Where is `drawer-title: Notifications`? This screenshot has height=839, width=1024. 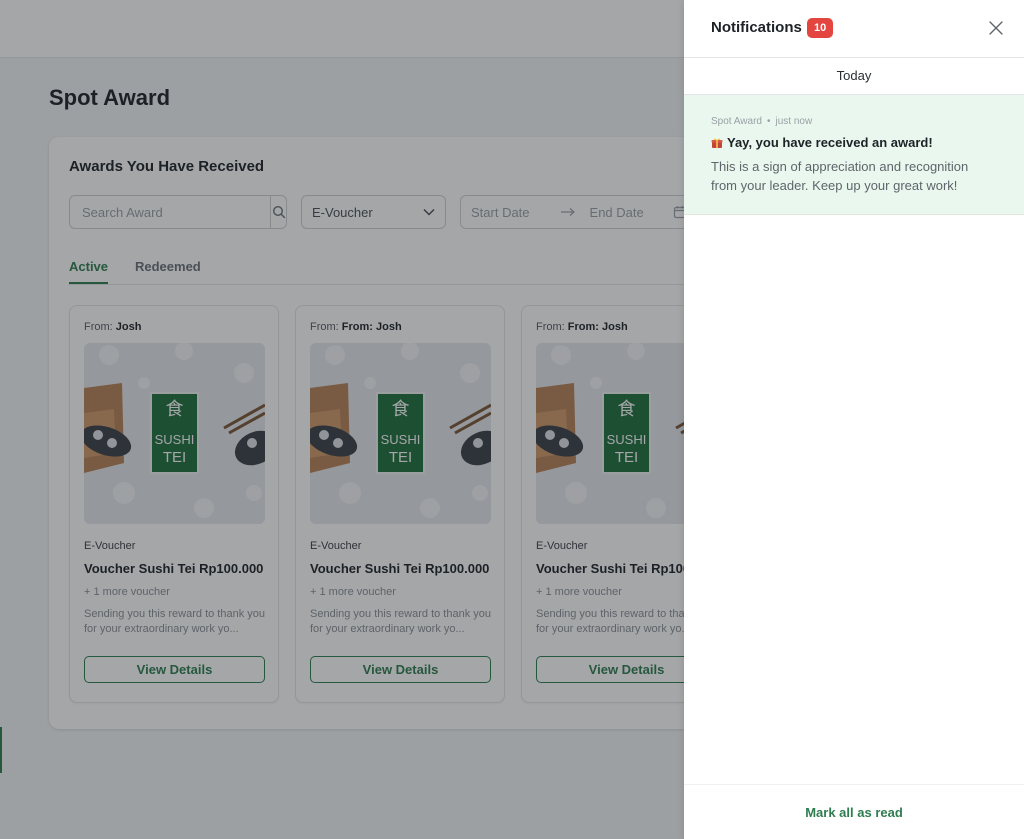
drawer-title: Notifications is located at coordinates (756, 27).